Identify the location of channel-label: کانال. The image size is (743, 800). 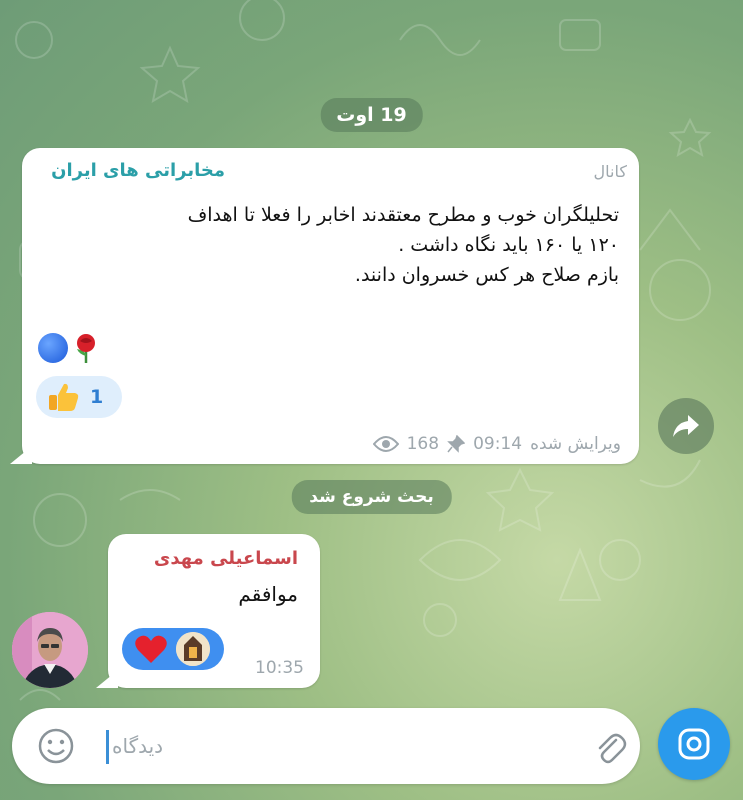
(610, 171).